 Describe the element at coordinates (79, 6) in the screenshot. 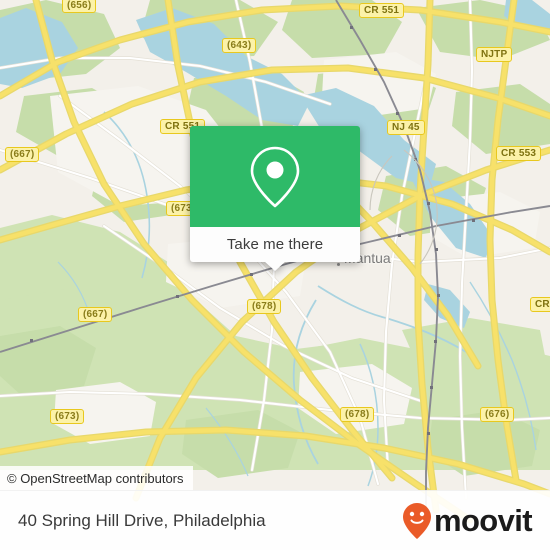

I see `route-shield: (656)` at that location.